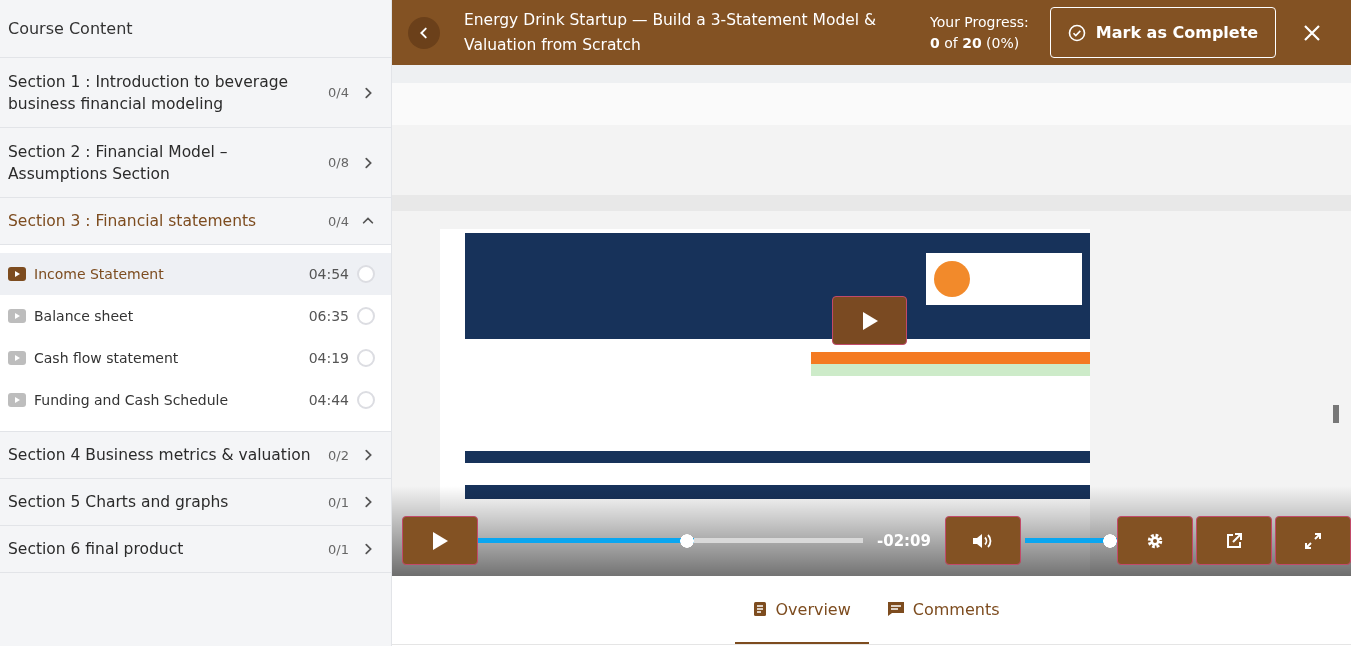  What do you see at coordinates (1313, 540) in the screenshot?
I see `expand-icon` at bounding box center [1313, 540].